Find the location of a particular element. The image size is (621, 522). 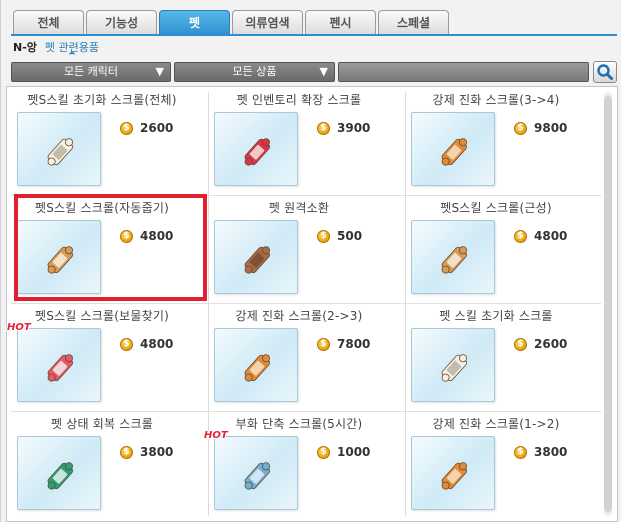

item-name: 강제 진화 스크롤(3->4) is located at coordinates (496, 100).